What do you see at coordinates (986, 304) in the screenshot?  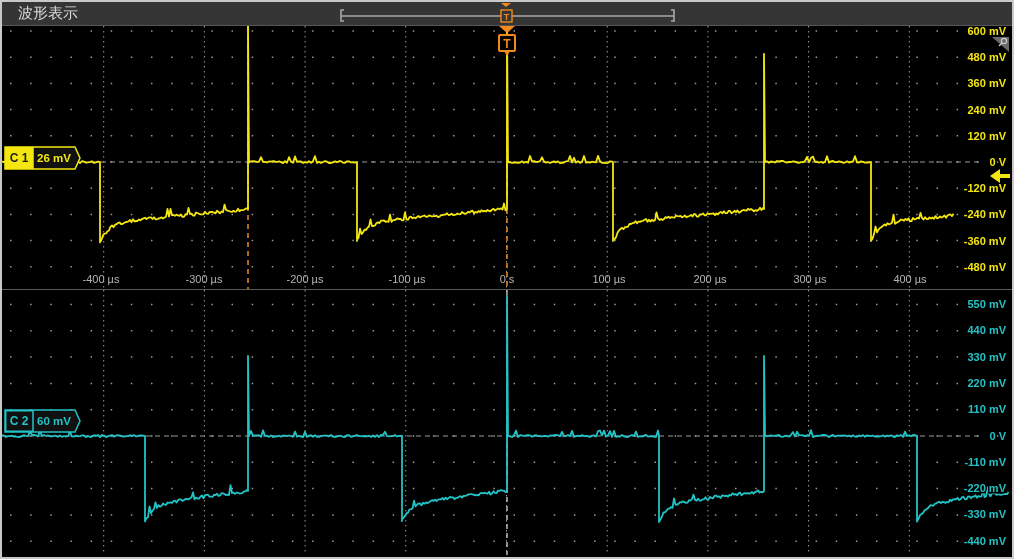 I see `voltage-label: 550 mV` at bounding box center [986, 304].